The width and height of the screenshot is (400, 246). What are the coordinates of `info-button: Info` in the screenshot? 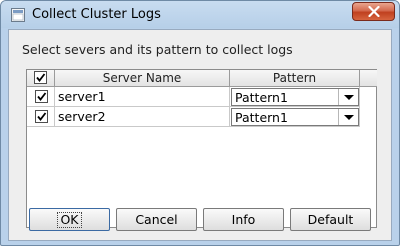 It's located at (243, 219).